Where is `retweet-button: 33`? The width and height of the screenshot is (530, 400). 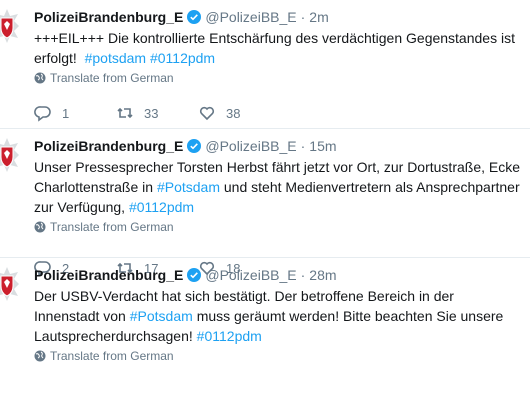
retweet-button: 33 is located at coordinates (157, 113).